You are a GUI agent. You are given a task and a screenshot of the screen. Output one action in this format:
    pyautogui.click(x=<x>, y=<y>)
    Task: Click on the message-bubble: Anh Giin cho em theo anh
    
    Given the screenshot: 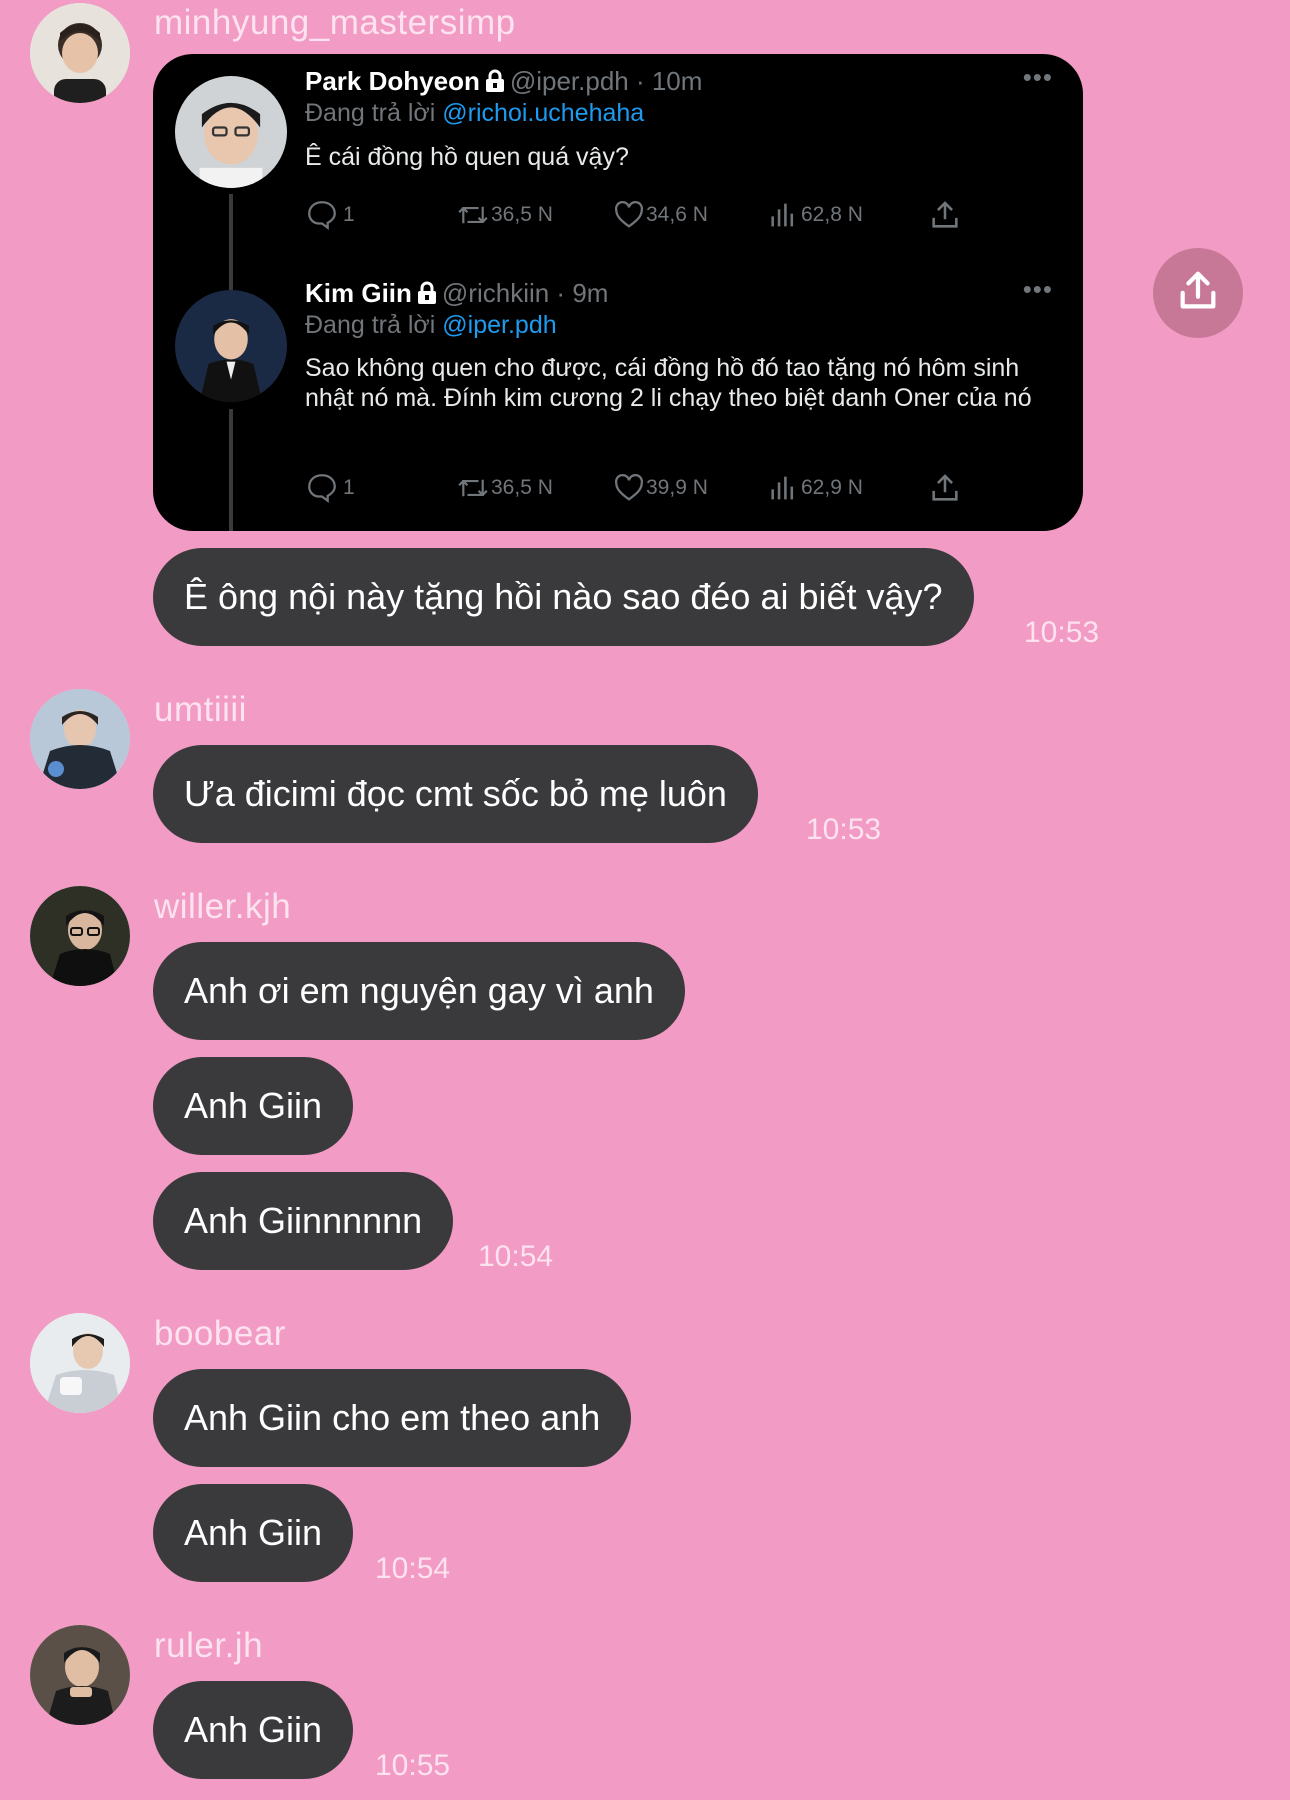 What is the action you would take?
    pyautogui.click(x=392, y=1418)
    